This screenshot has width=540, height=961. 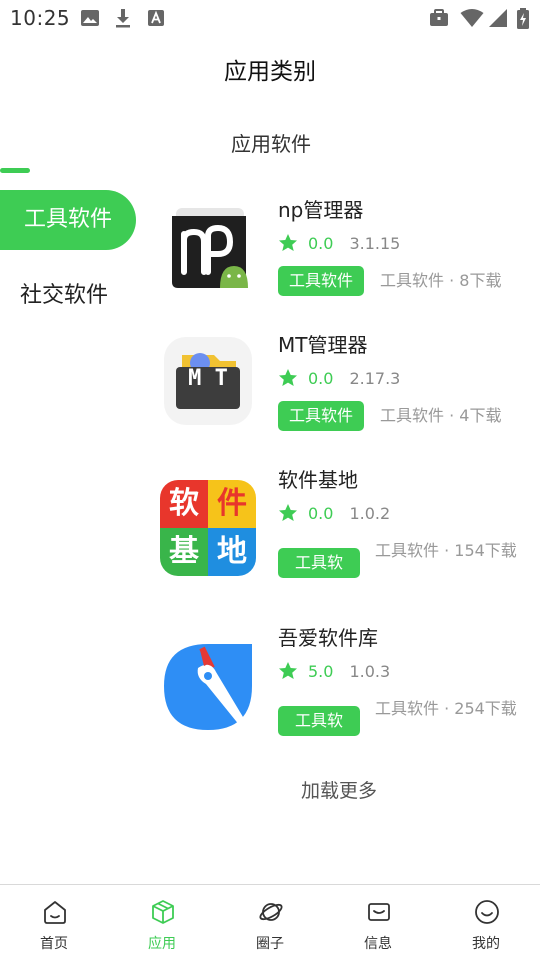 What do you see at coordinates (162, 944) in the screenshot?
I see `nav-label: 应用` at bounding box center [162, 944].